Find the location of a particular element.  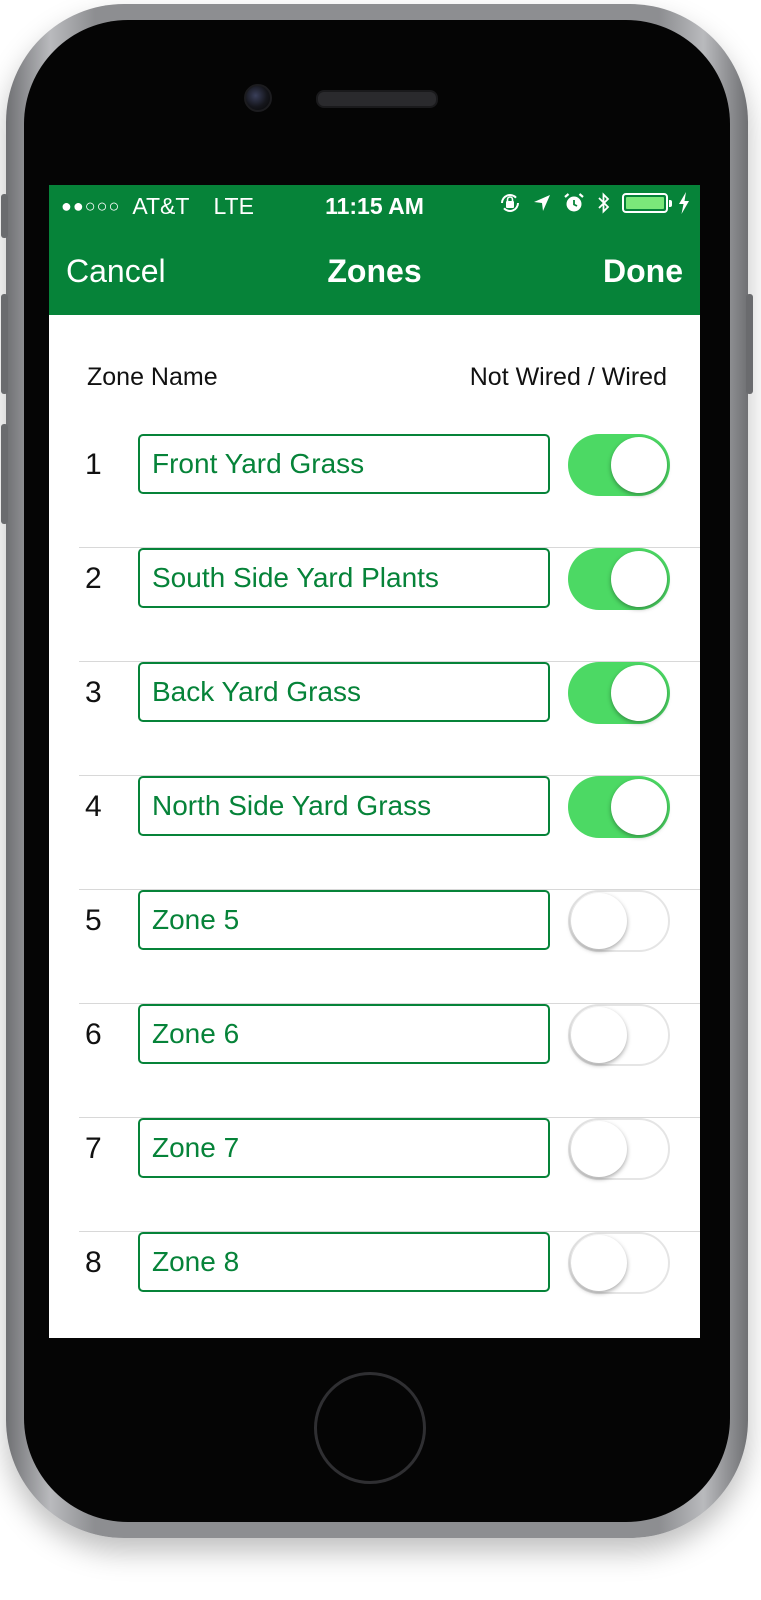

front-camera is located at coordinates (258, 98).